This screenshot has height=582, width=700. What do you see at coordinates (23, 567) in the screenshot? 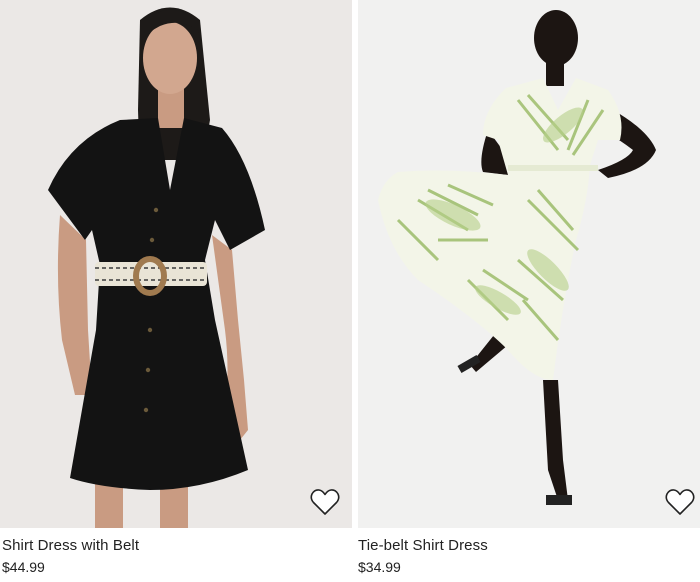
I see `product-price: $44.99` at bounding box center [23, 567].